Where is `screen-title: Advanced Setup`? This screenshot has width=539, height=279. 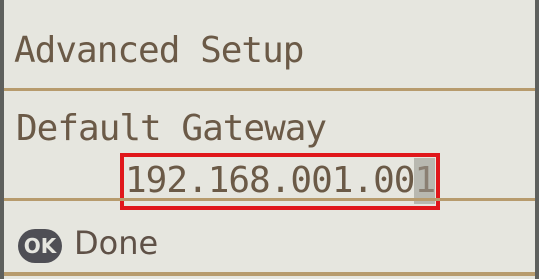 screen-title: Advanced Setup is located at coordinates (159, 50).